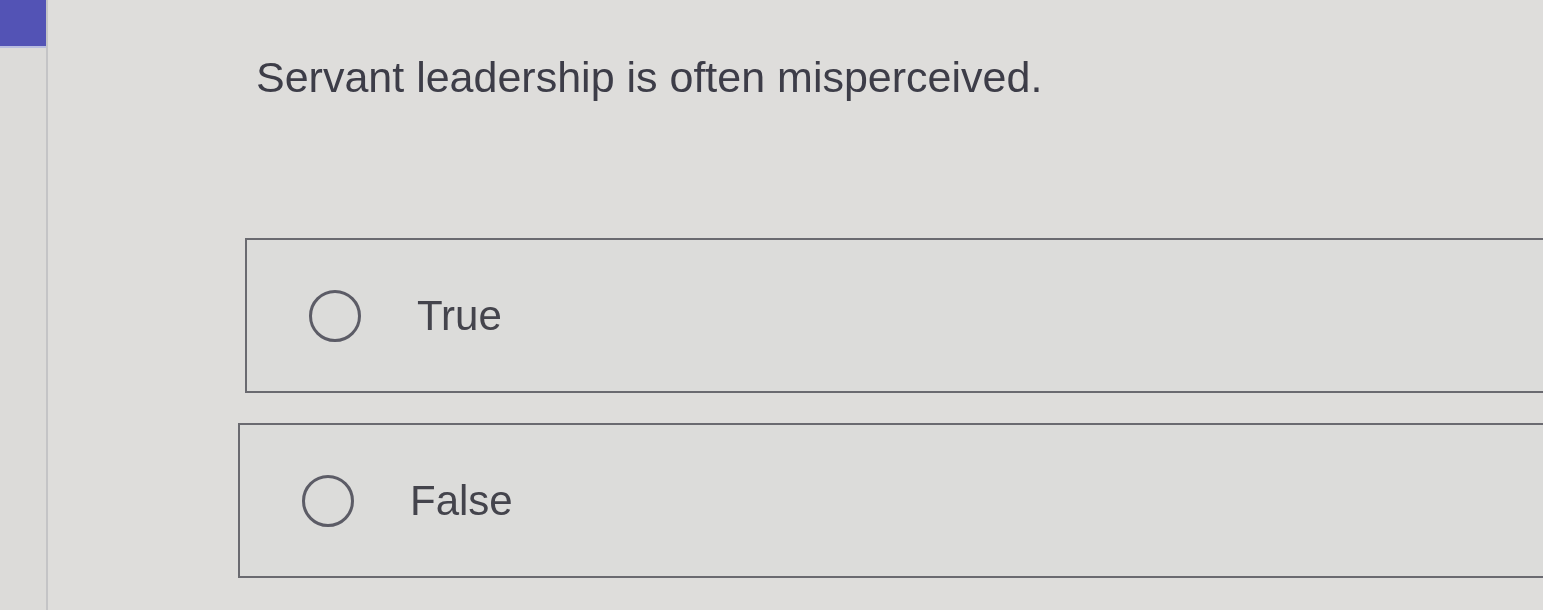 Image resolution: width=1543 pixels, height=610 pixels. I want to click on sidebar-highlight, so click(23, 24).